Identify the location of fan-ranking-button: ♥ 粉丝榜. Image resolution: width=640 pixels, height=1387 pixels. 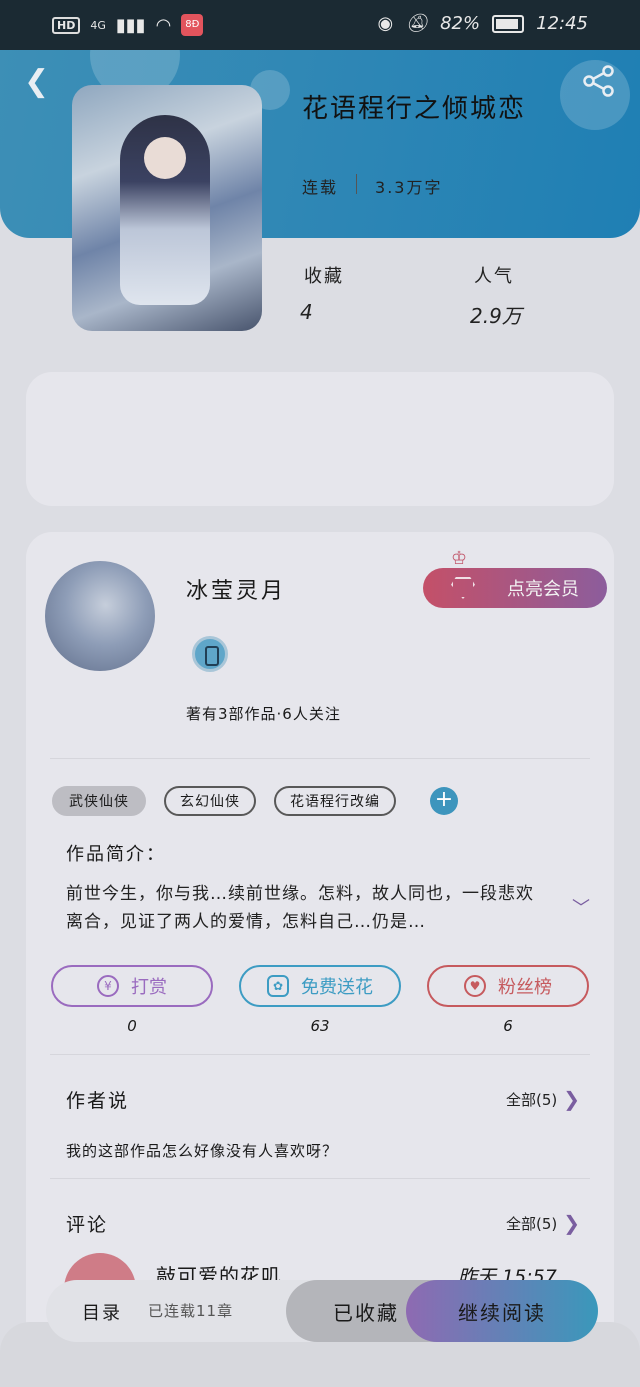
(508, 986).